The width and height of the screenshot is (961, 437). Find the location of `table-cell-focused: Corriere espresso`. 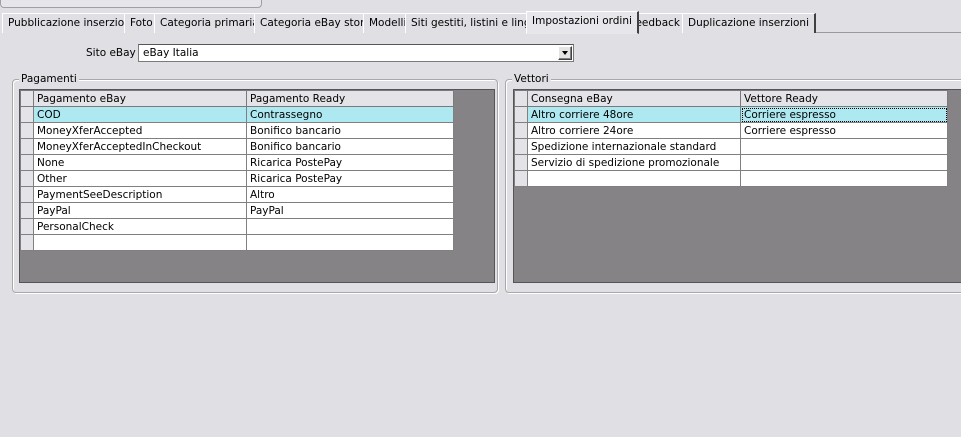

table-cell-focused: Corriere espresso is located at coordinates (844, 114).